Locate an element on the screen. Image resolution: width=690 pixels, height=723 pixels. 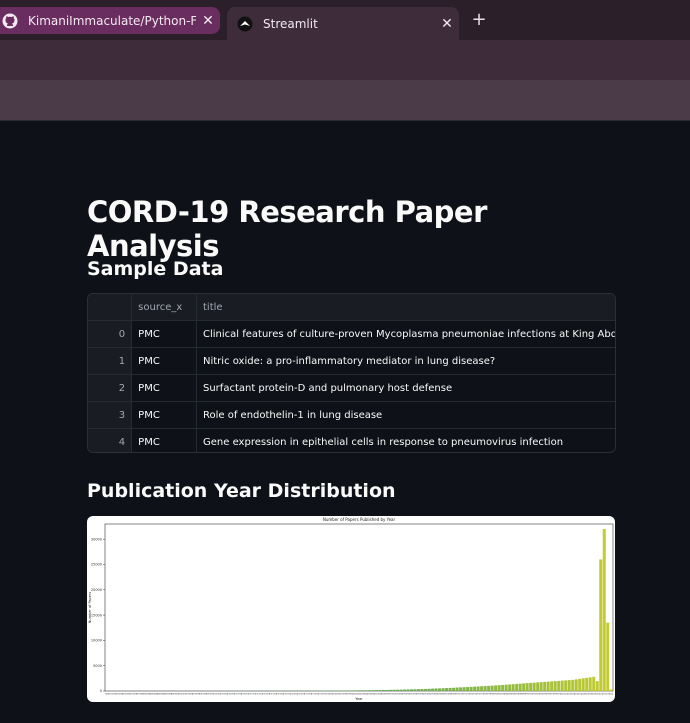
row-index: 1 is located at coordinates (110, 361).